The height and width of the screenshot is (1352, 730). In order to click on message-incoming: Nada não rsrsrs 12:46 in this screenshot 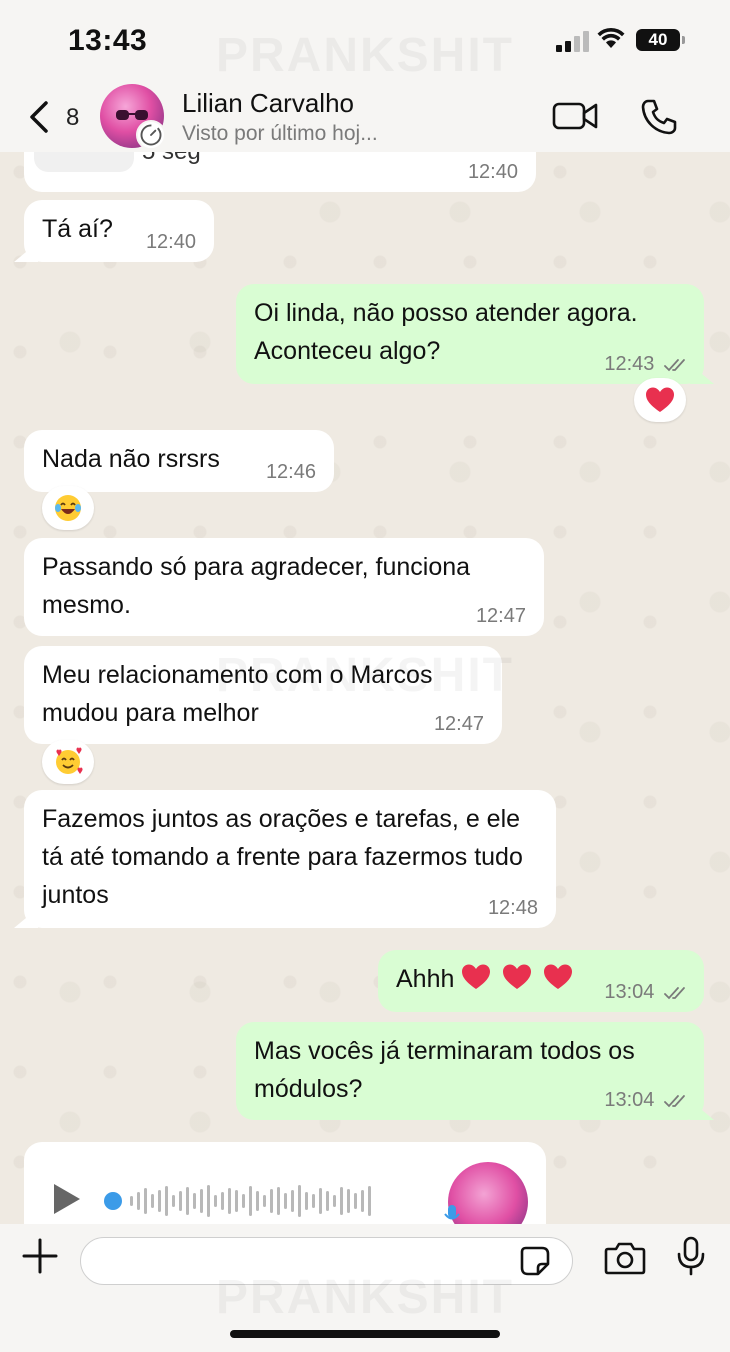, I will do `click(179, 461)`.